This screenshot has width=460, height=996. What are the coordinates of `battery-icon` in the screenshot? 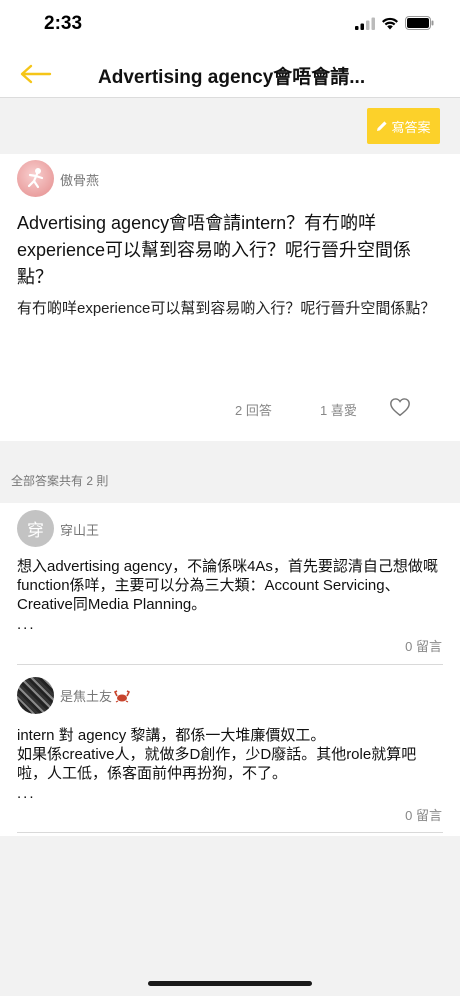 It's located at (419, 23).